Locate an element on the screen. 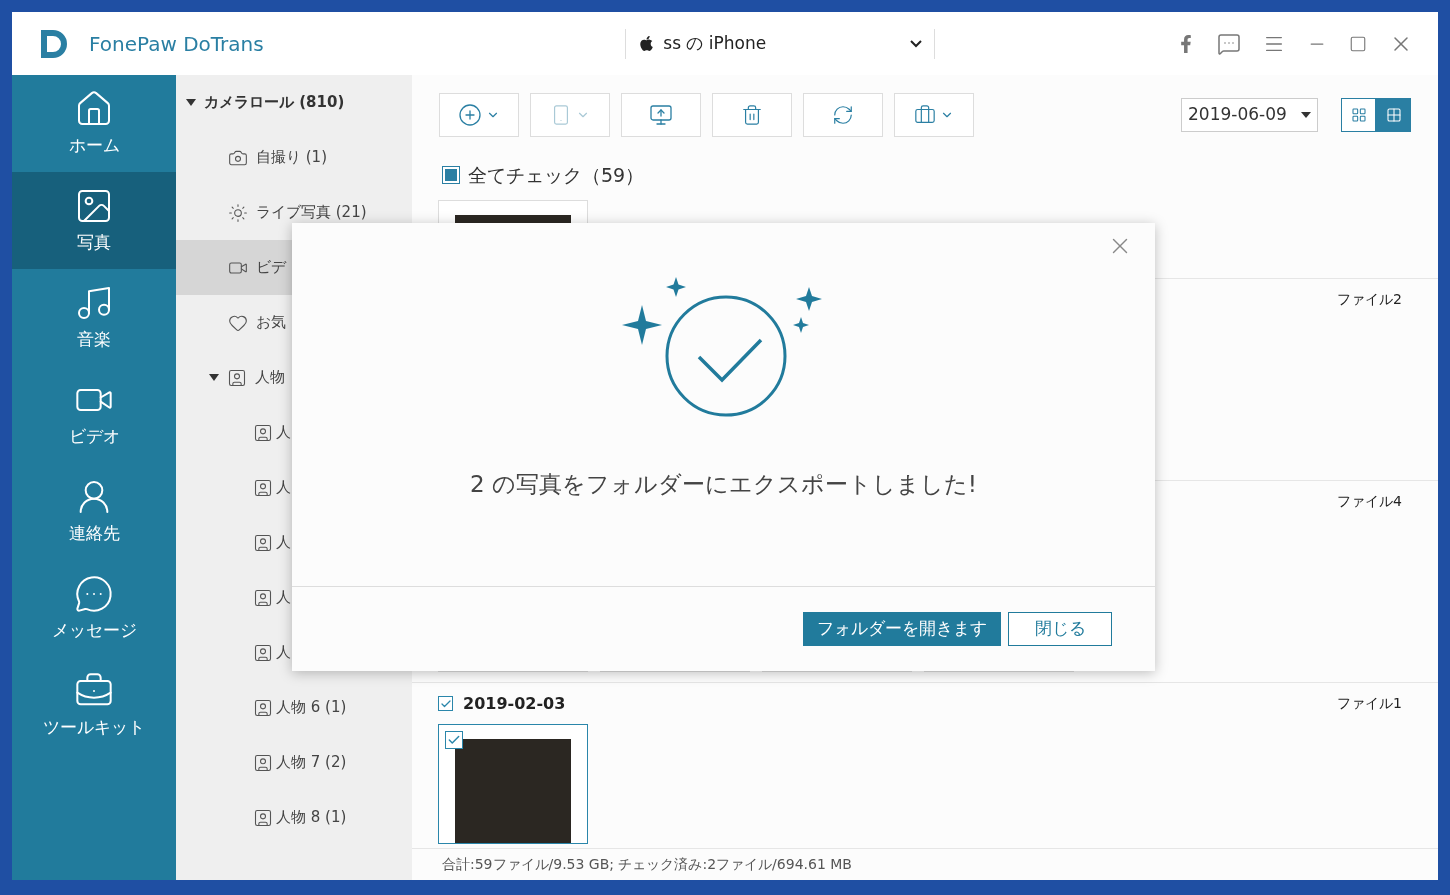 The width and height of the screenshot is (1450, 895). album-item: 自撮り (1) is located at coordinates (294, 157).